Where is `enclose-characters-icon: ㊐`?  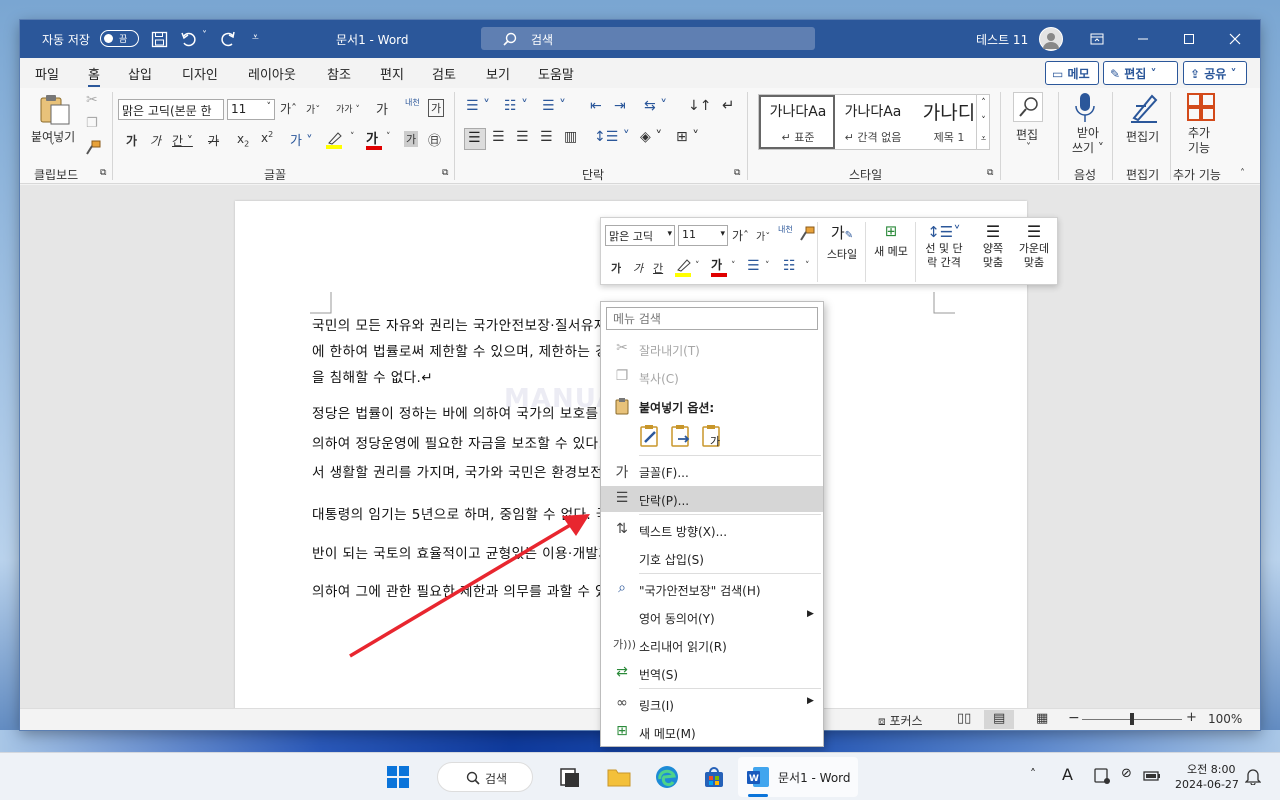 enclose-characters-icon: ㊐ is located at coordinates (434, 139).